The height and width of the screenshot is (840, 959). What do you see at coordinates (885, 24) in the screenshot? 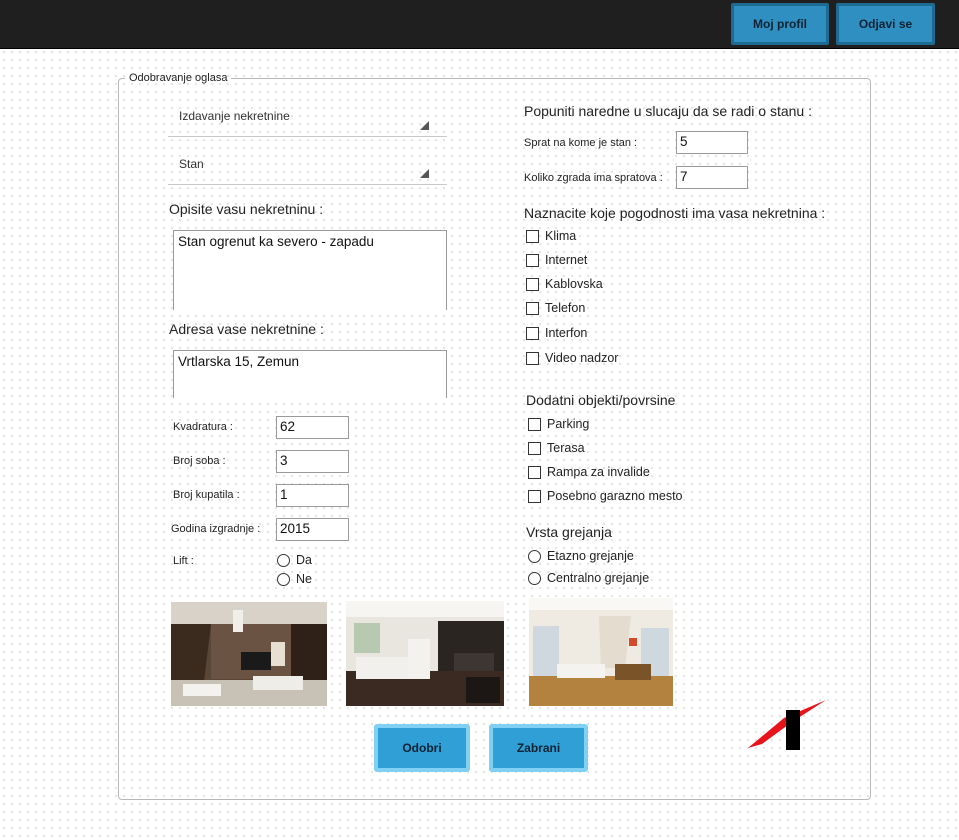
I see `logout-button: Odjavi se` at bounding box center [885, 24].